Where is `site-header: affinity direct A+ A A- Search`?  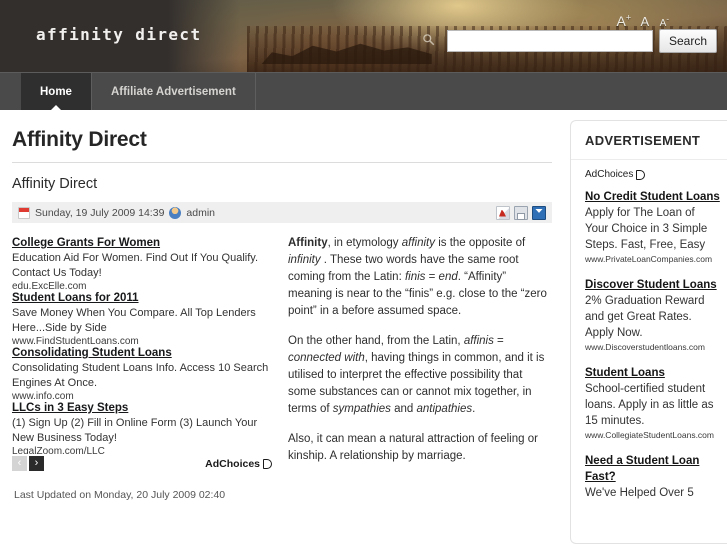
site-header: affinity direct A+ A A- Search is located at coordinates (363, 36).